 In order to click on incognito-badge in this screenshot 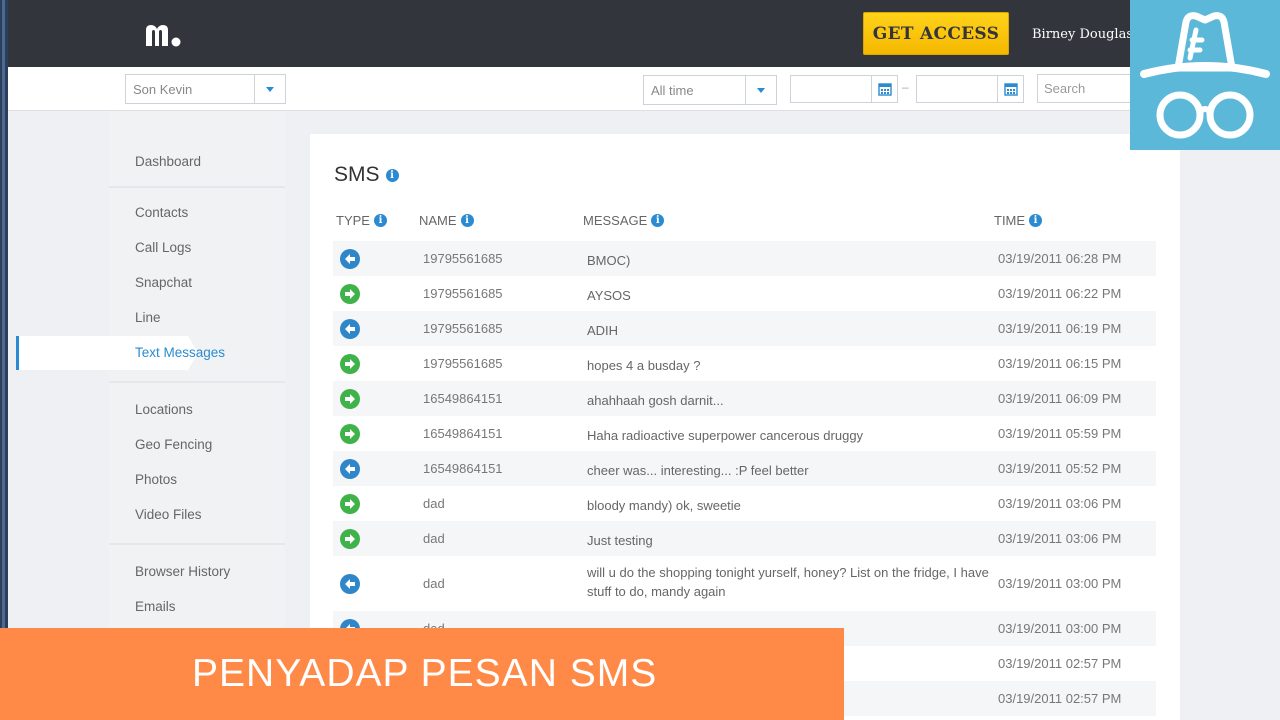, I will do `click(1205, 75)`.